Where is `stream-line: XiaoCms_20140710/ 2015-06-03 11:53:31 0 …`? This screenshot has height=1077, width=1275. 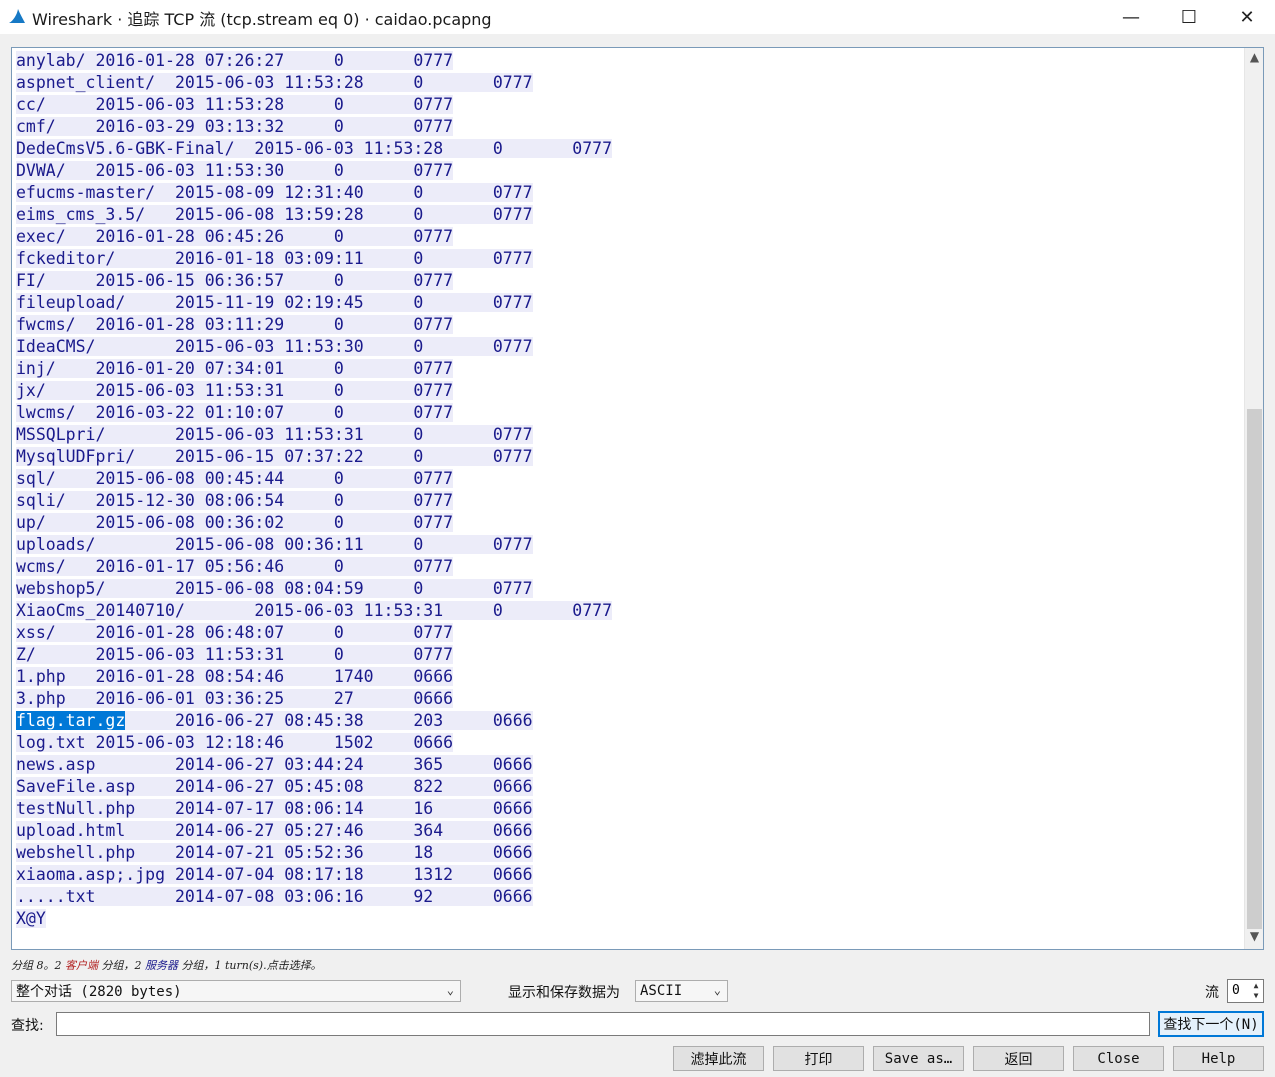
stream-line: XiaoCms_20140710/ 2015-06-03 11:53:31 0 … is located at coordinates (314, 611).